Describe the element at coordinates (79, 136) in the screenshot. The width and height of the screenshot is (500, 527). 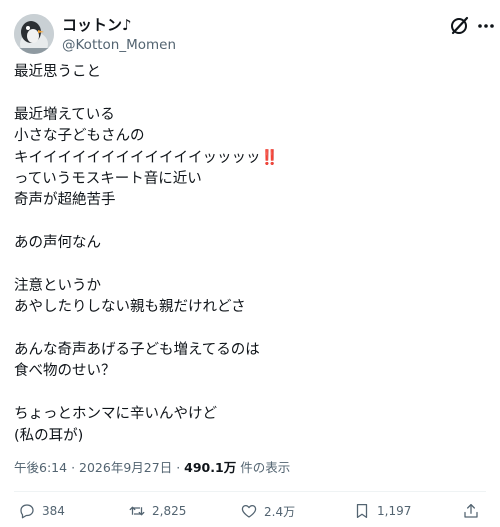
I see `post-line: 小さな子どもさんの` at that location.